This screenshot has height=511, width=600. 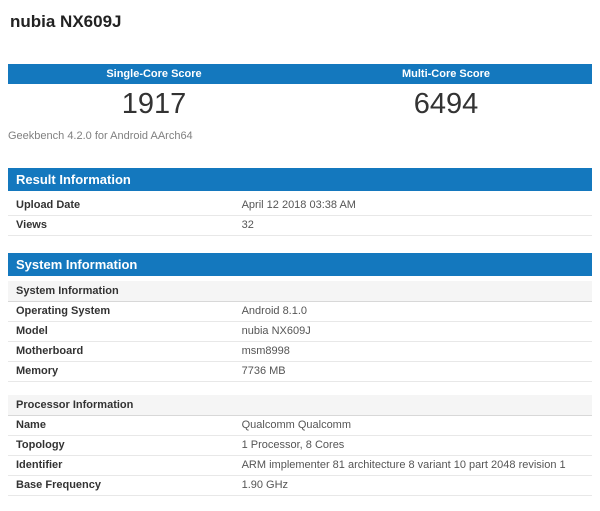 I want to click on row-label: Operating System, so click(x=63, y=311).